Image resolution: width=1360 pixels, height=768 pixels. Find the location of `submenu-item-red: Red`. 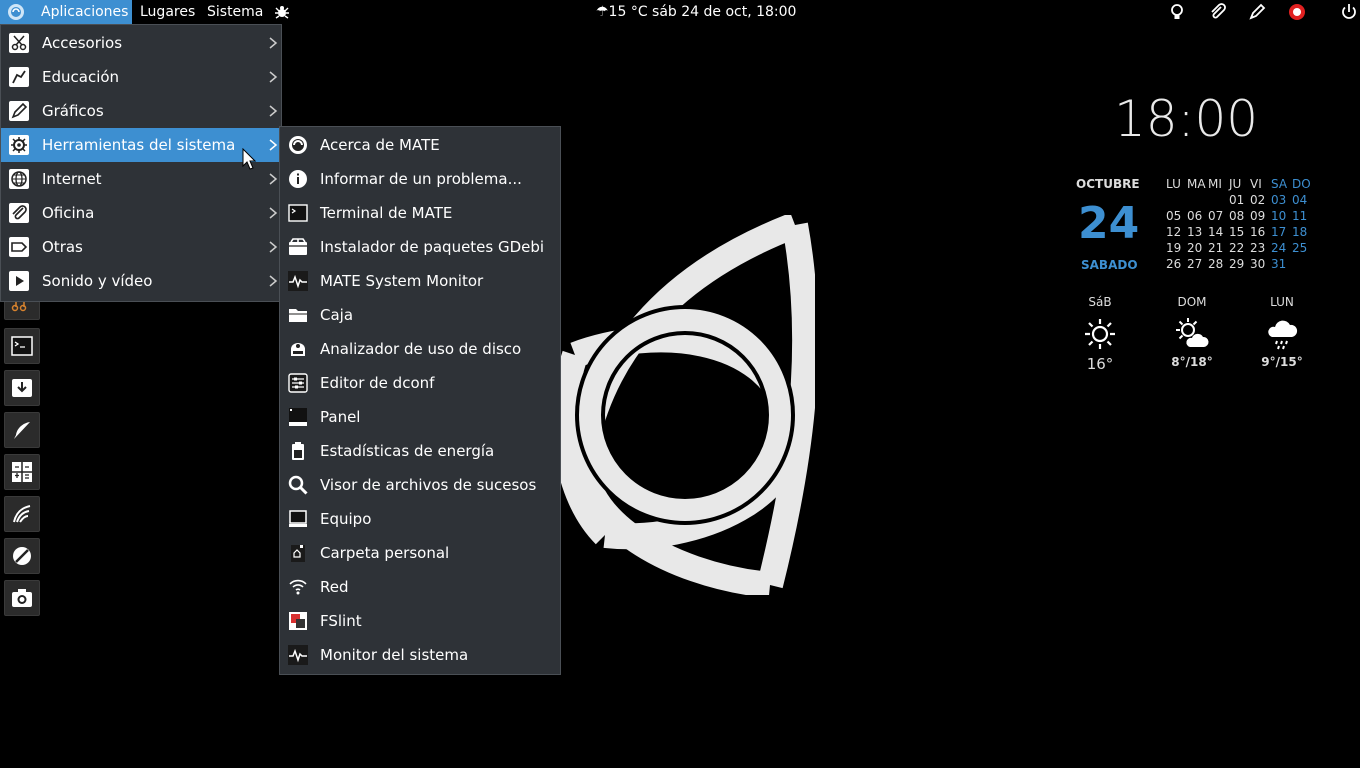

submenu-item-red: Red is located at coordinates (420, 587).